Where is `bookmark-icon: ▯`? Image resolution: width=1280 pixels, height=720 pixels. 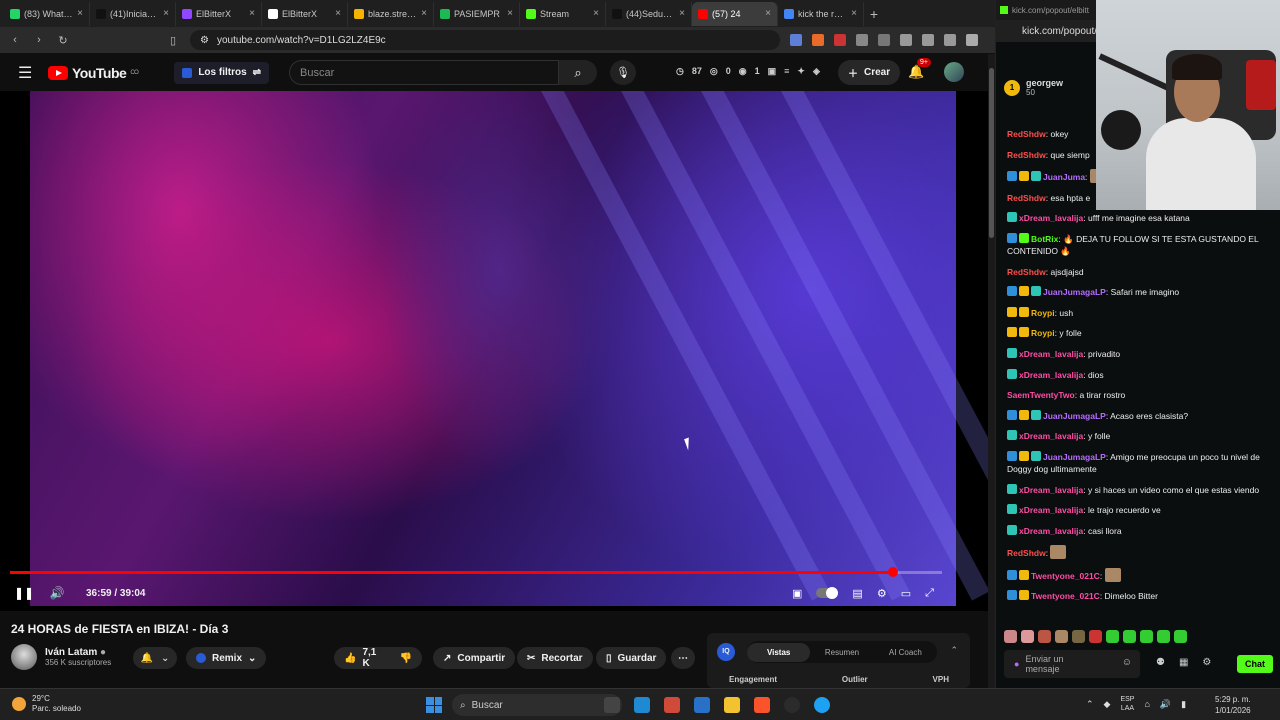
bookmark-icon: ▯ is located at coordinates (173, 40).